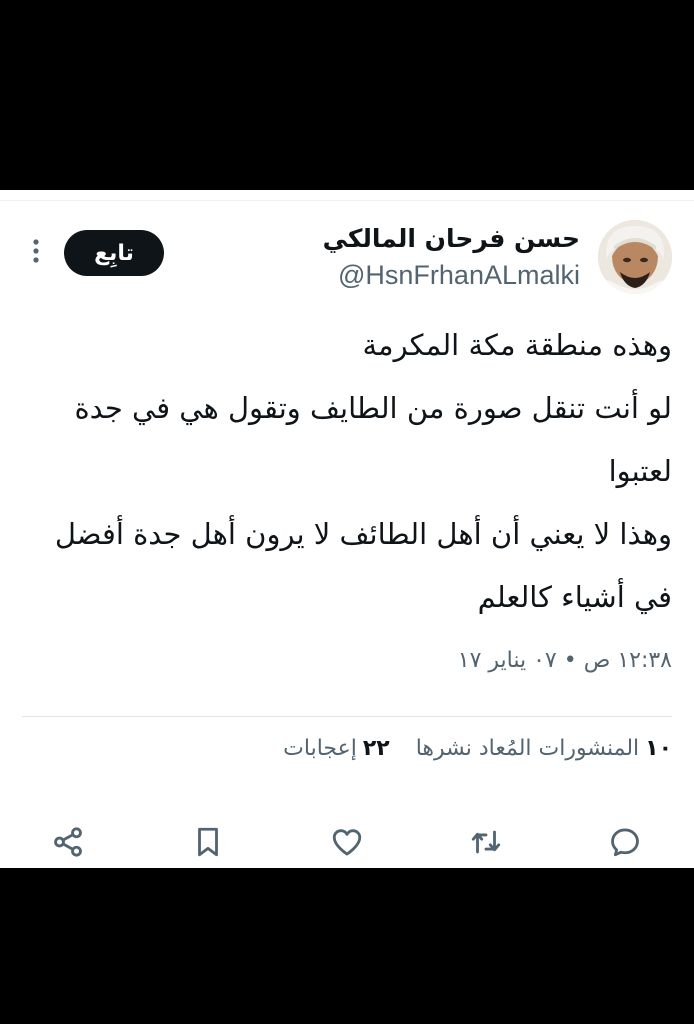  I want to click on repost-icon, so click(486, 842).